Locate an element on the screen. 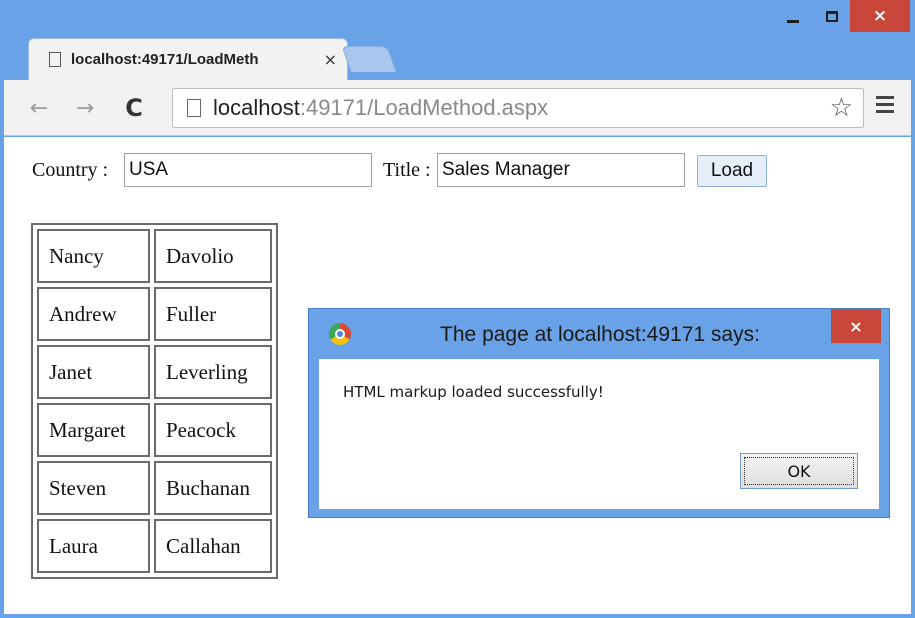 The image size is (915, 618). window-close-button: × is located at coordinates (880, 16).